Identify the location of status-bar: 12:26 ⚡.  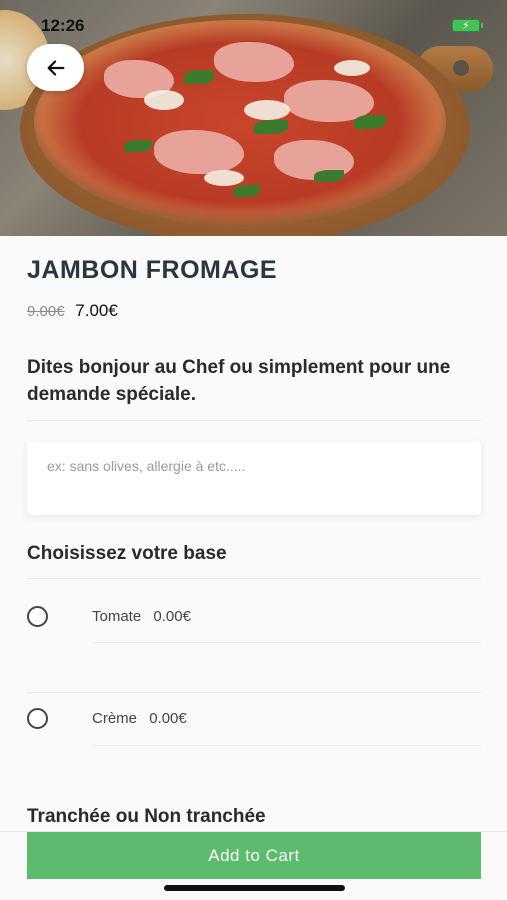
(253, 17).